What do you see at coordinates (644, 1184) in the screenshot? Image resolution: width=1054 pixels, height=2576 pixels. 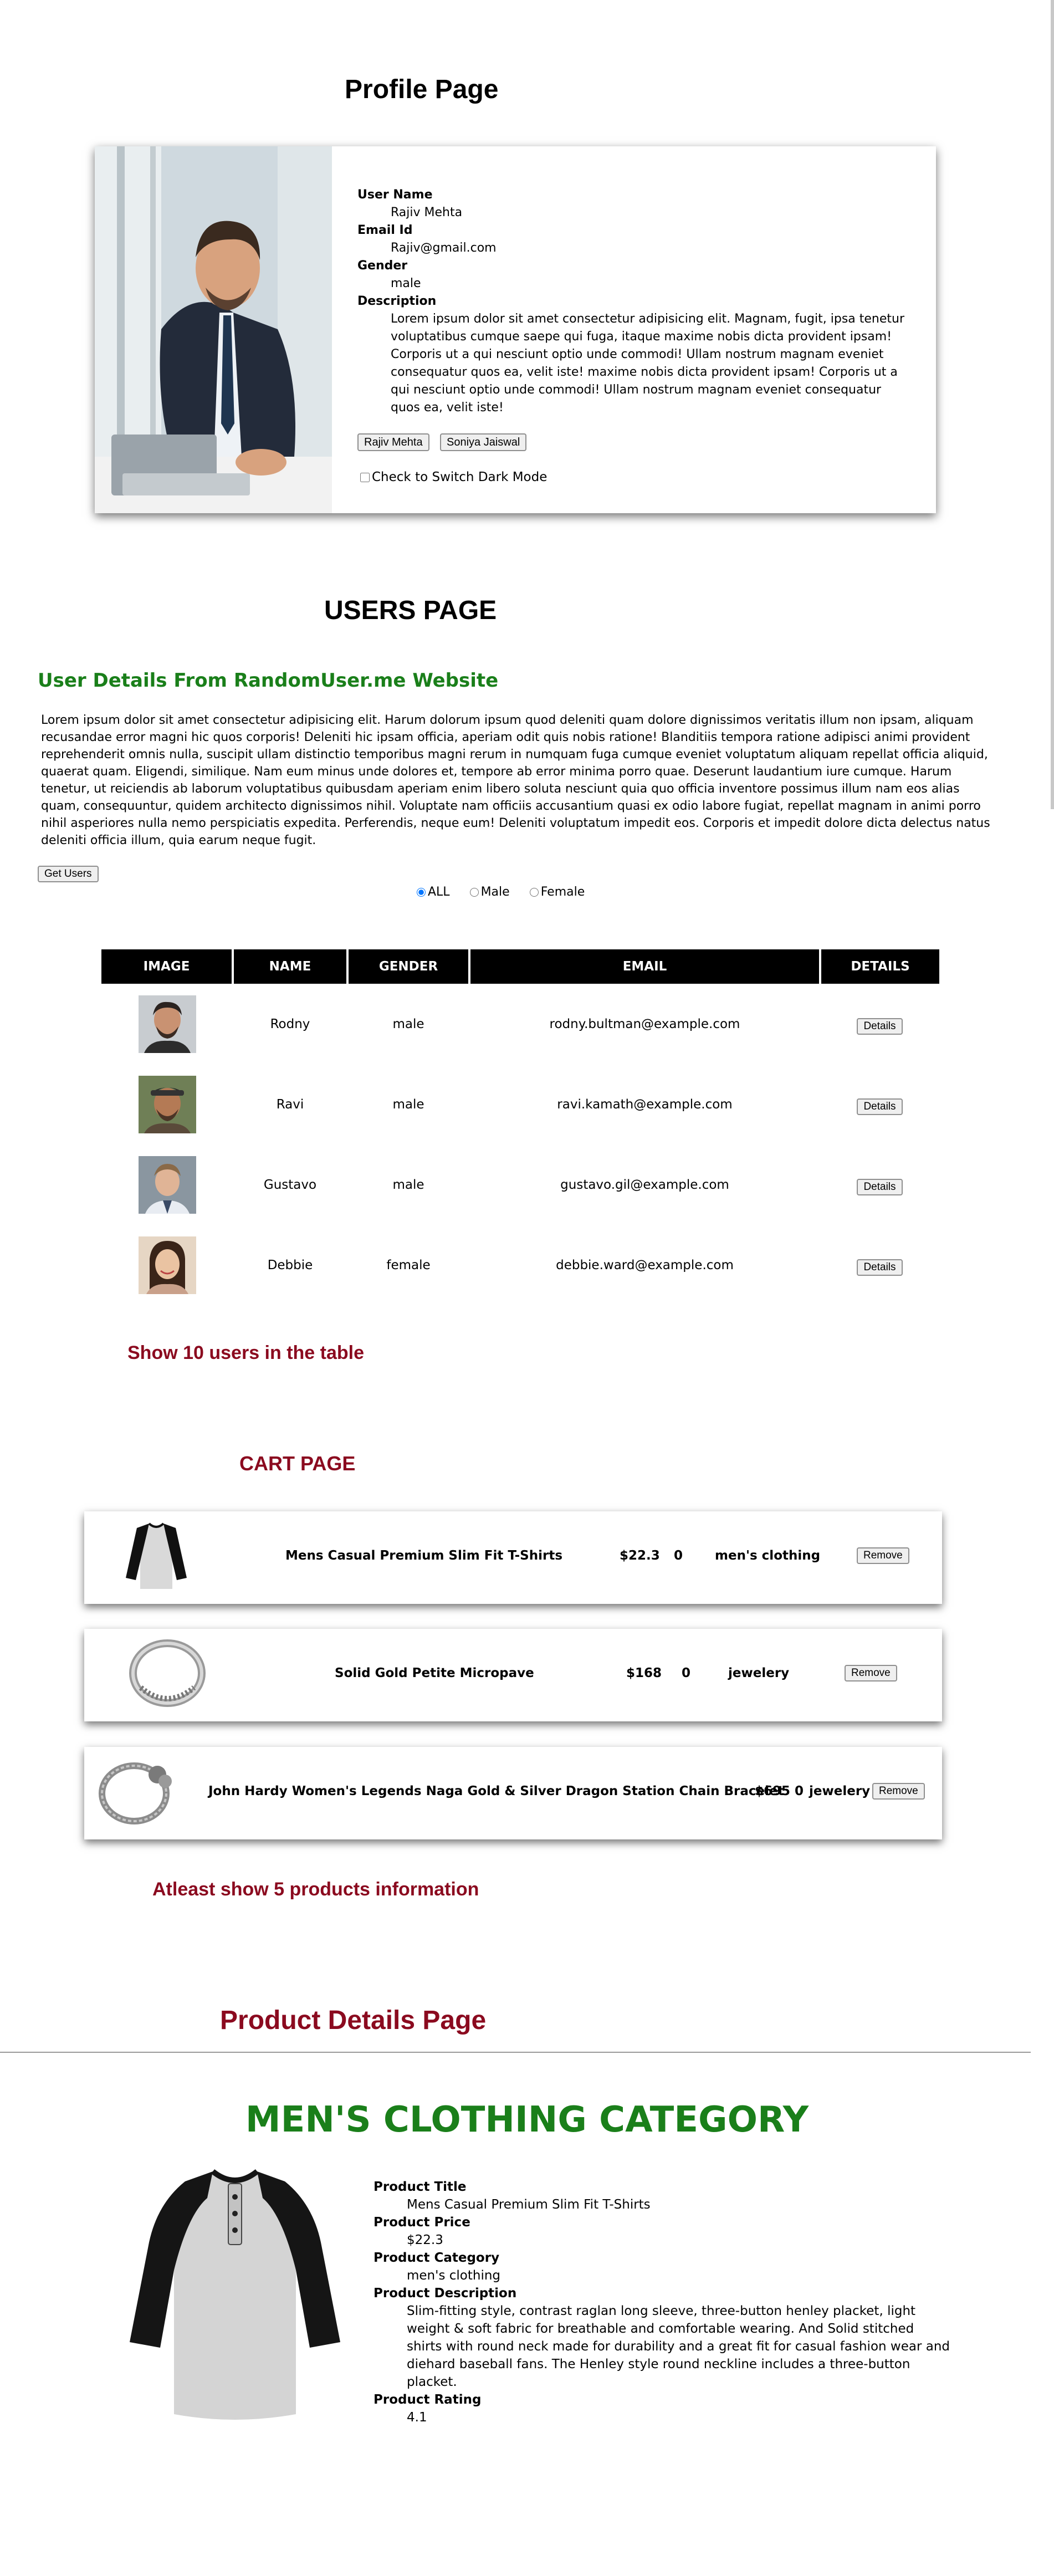 I see `user-email-cell: gustavo.gil@example.com` at bounding box center [644, 1184].